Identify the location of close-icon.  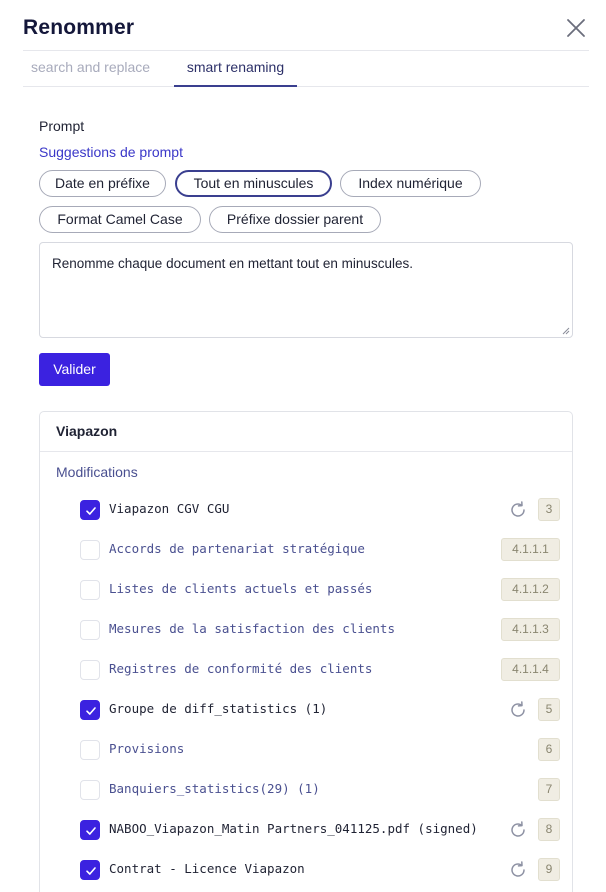
(576, 28).